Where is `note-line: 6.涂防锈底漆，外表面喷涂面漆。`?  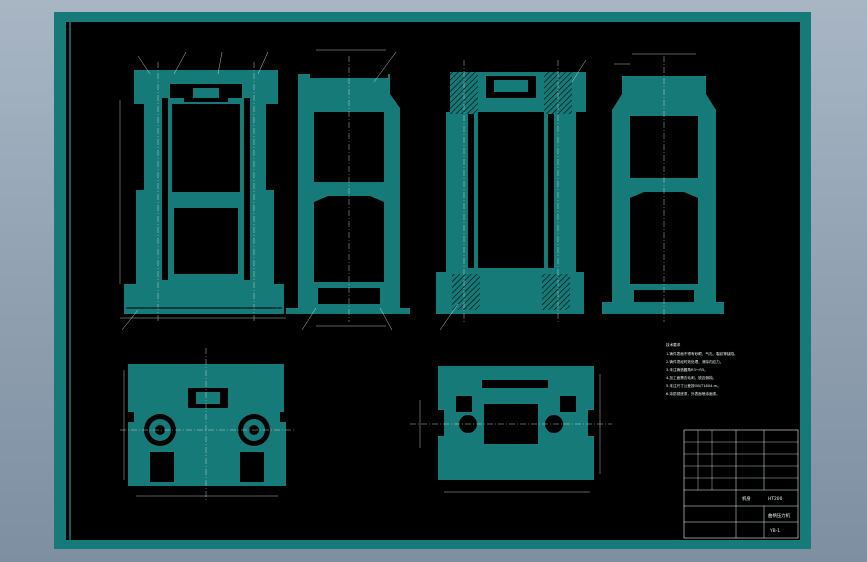
note-line: 6.涂防锈底漆，外表面喷涂面漆。 is located at coordinates (693, 393).